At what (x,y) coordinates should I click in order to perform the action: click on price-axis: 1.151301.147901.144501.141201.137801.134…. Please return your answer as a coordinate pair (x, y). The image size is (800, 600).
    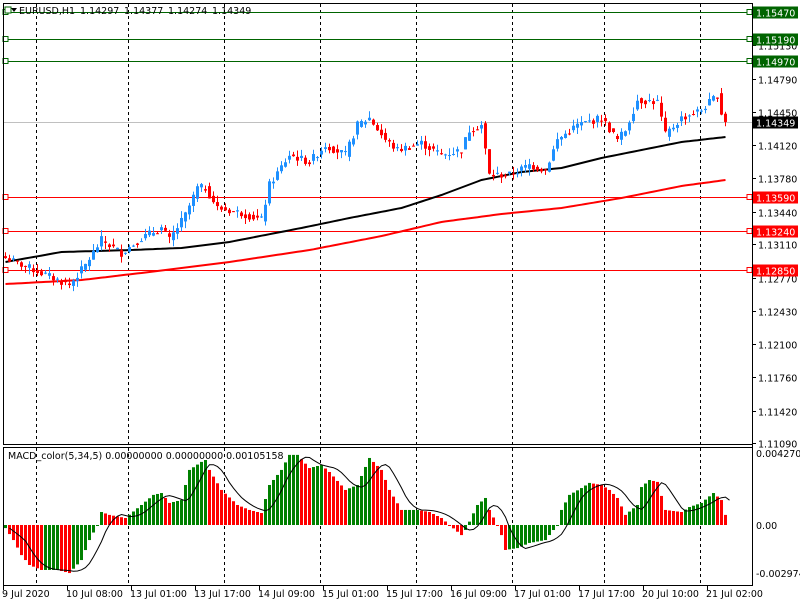
    Looking at the image, I should click on (774, 294).